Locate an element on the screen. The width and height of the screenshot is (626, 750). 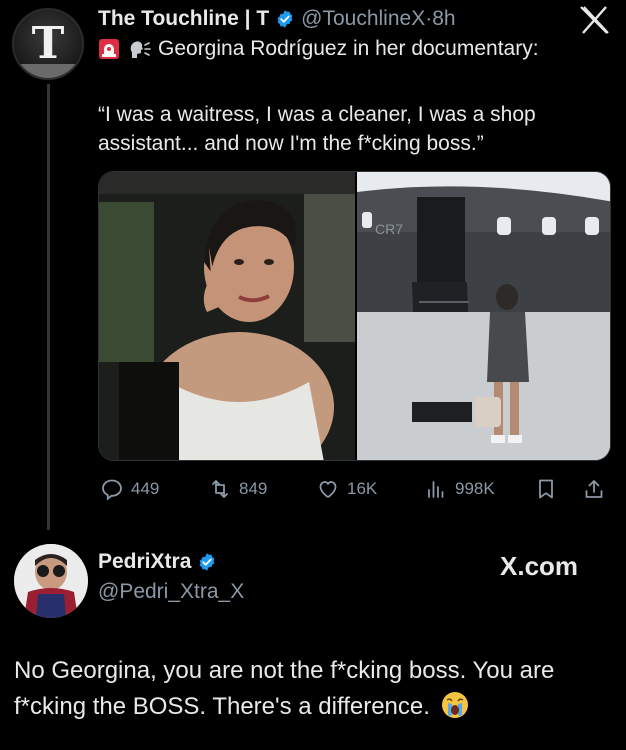
repost-icon is located at coordinates (220, 489).